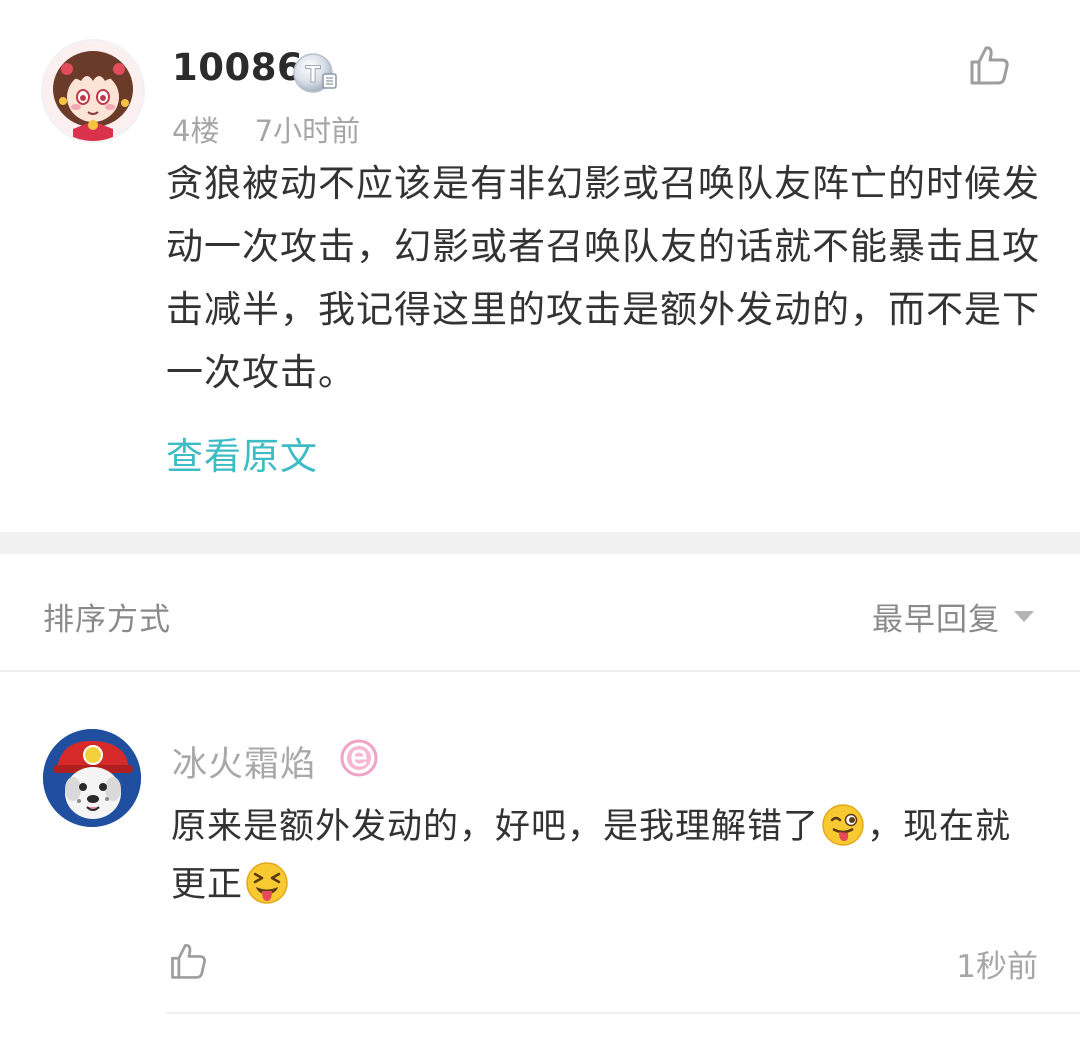 The width and height of the screenshot is (1080, 1054). What do you see at coordinates (997, 967) in the screenshot?
I see `reply-time: 1秒前` at bounding box center [997, 967].